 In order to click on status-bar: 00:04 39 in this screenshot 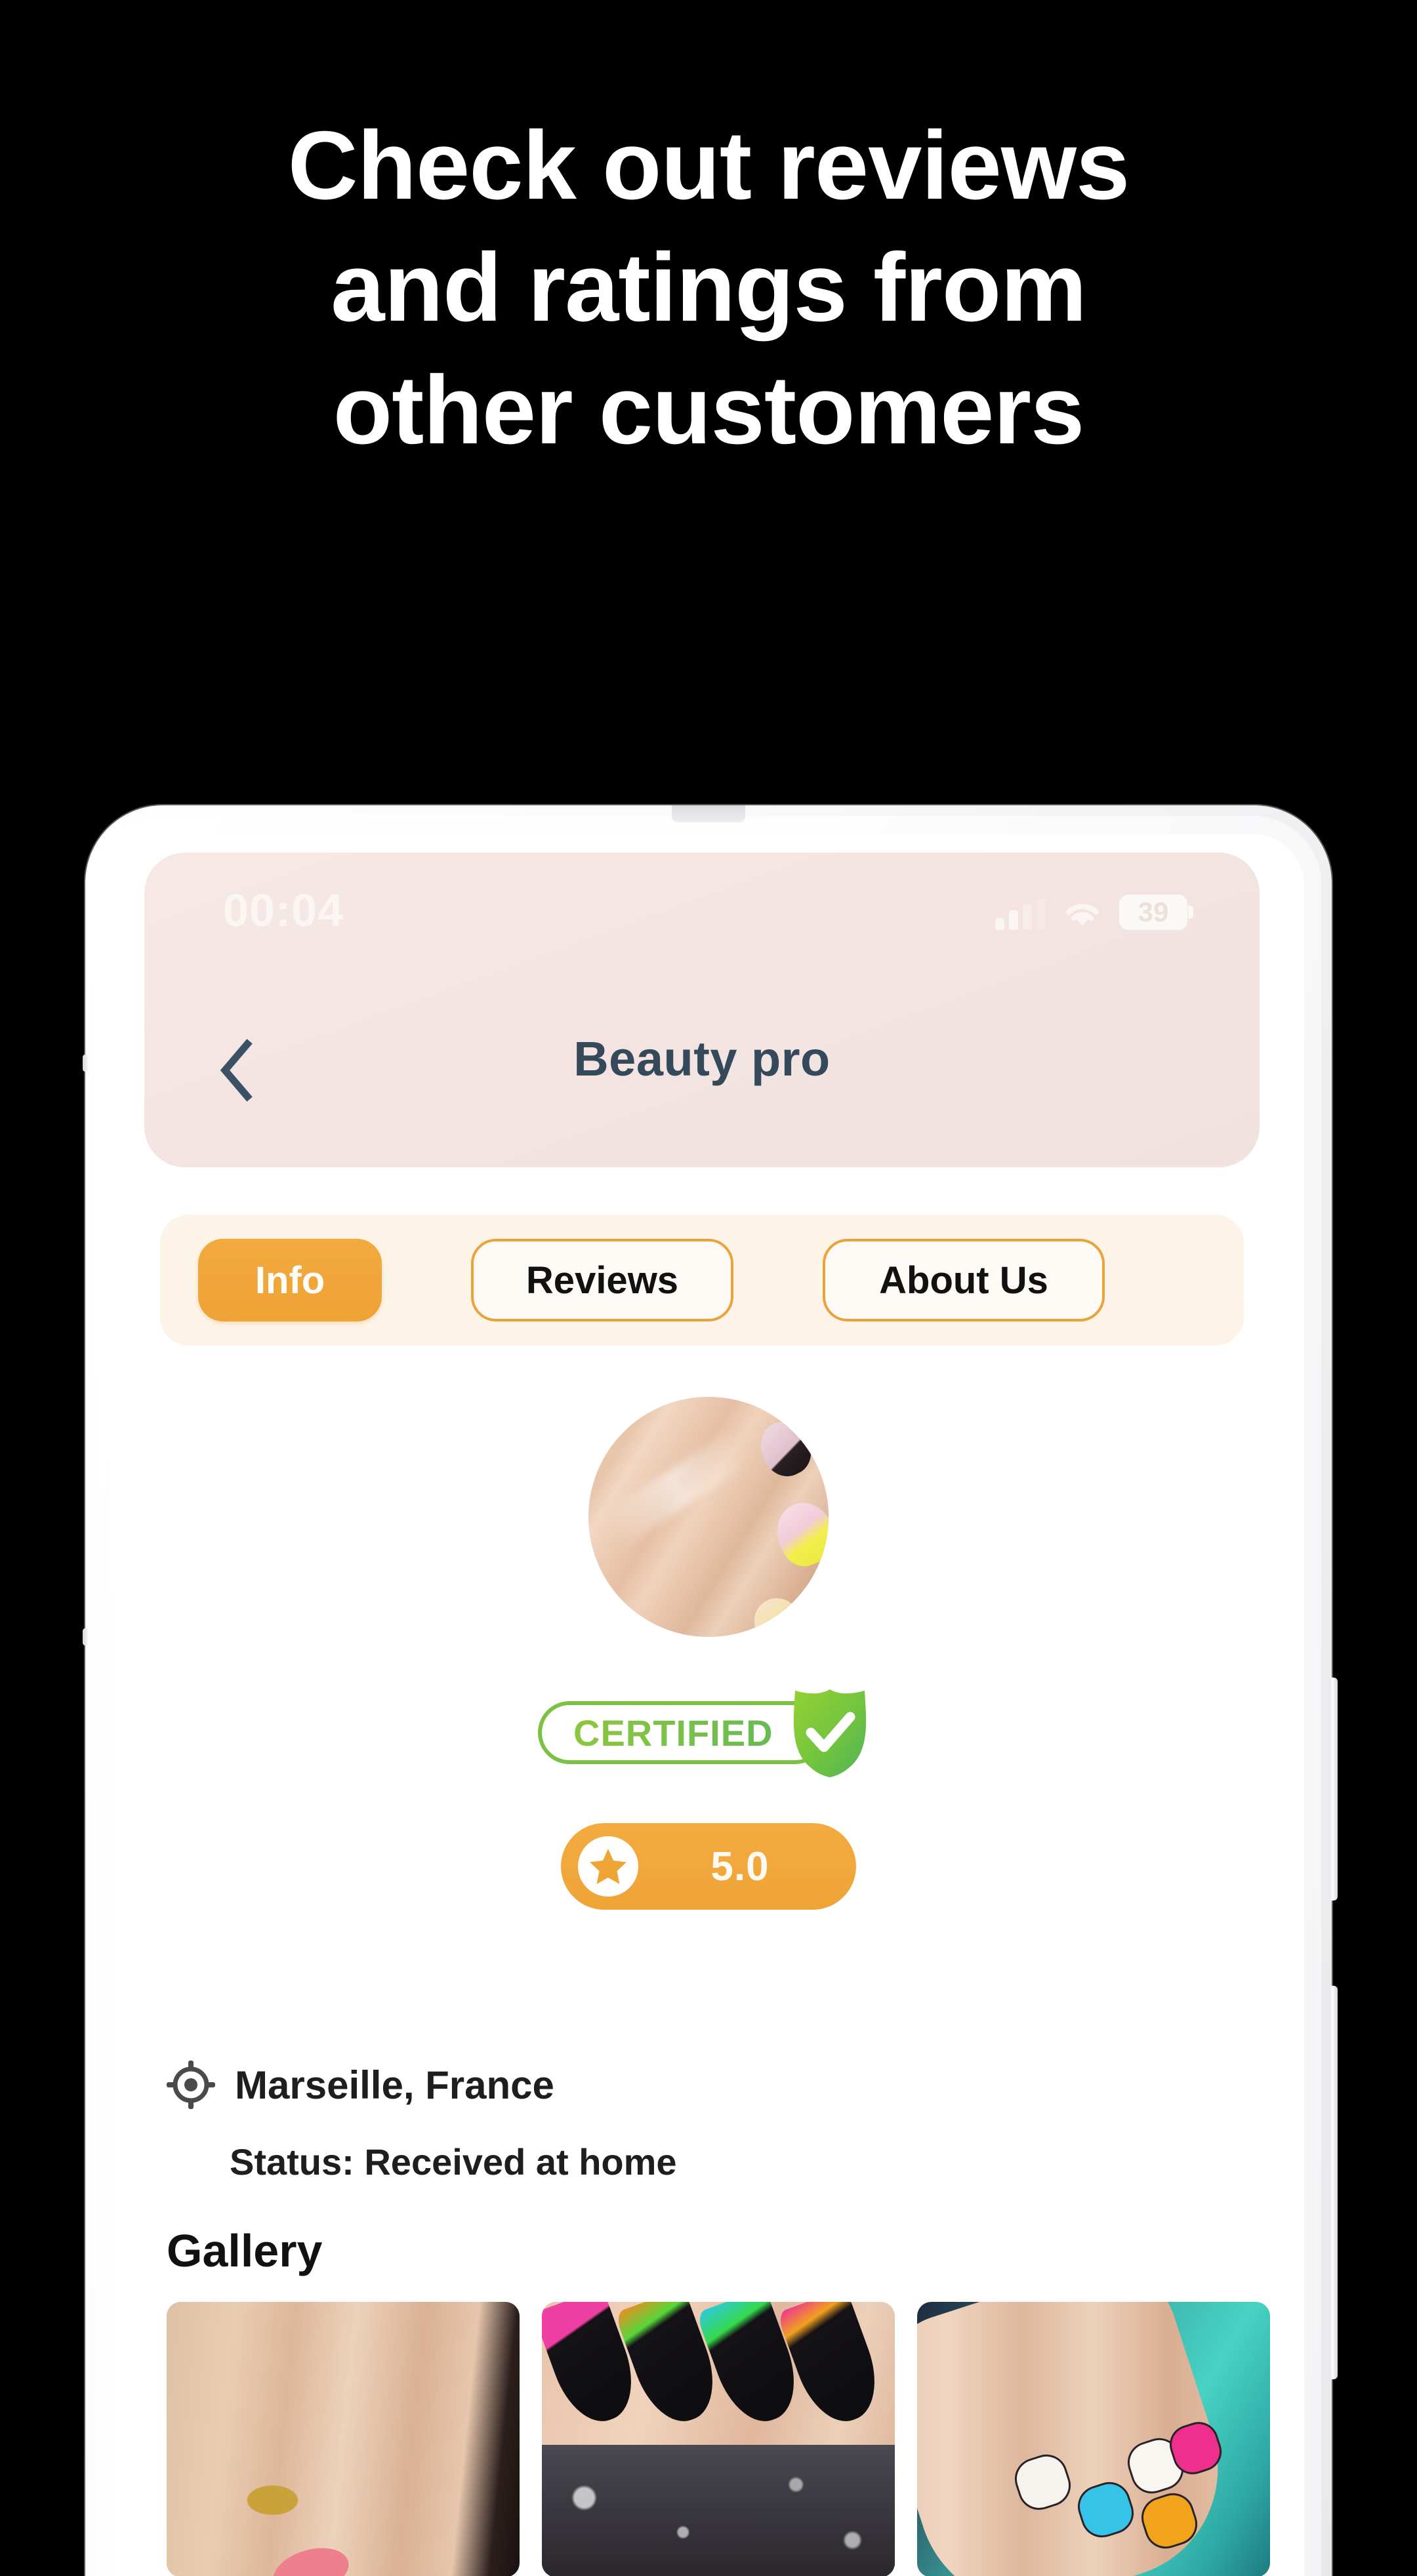, I will do `click(702, 912)`.